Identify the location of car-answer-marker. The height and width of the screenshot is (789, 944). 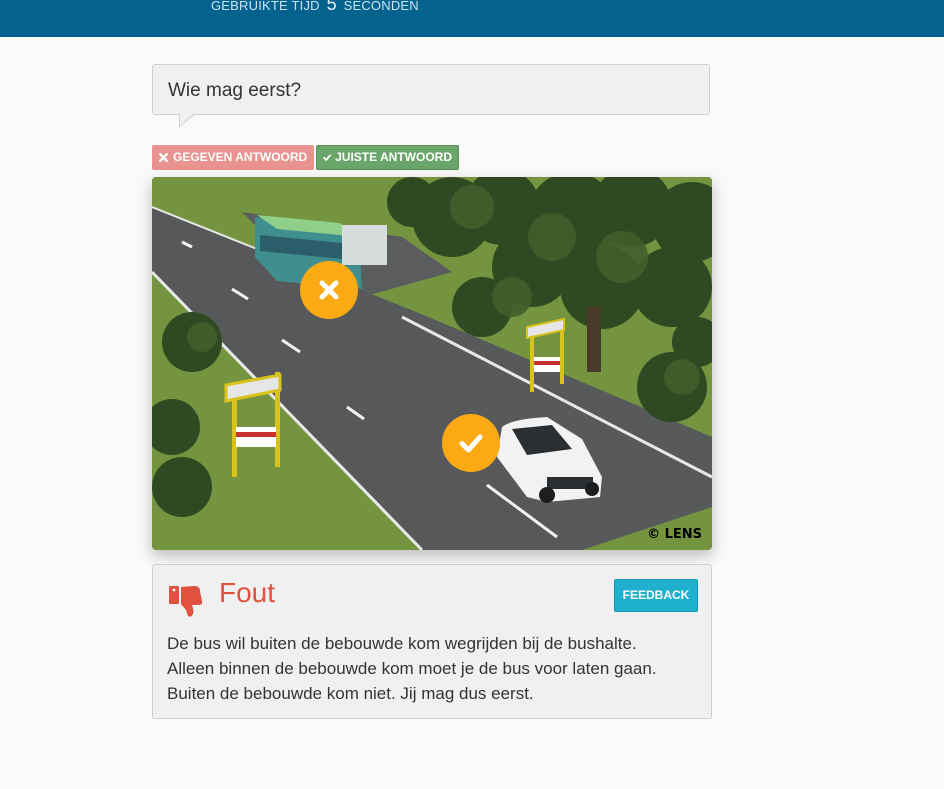
(471, 443).